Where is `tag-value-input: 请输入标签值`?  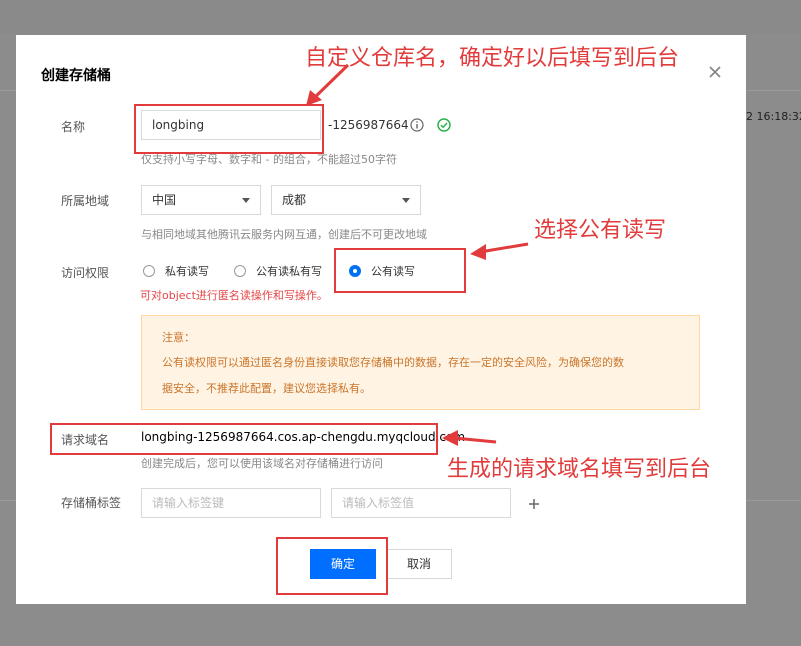 tag-value-input: 请输入标签值 is located at coordinates (421, 503).